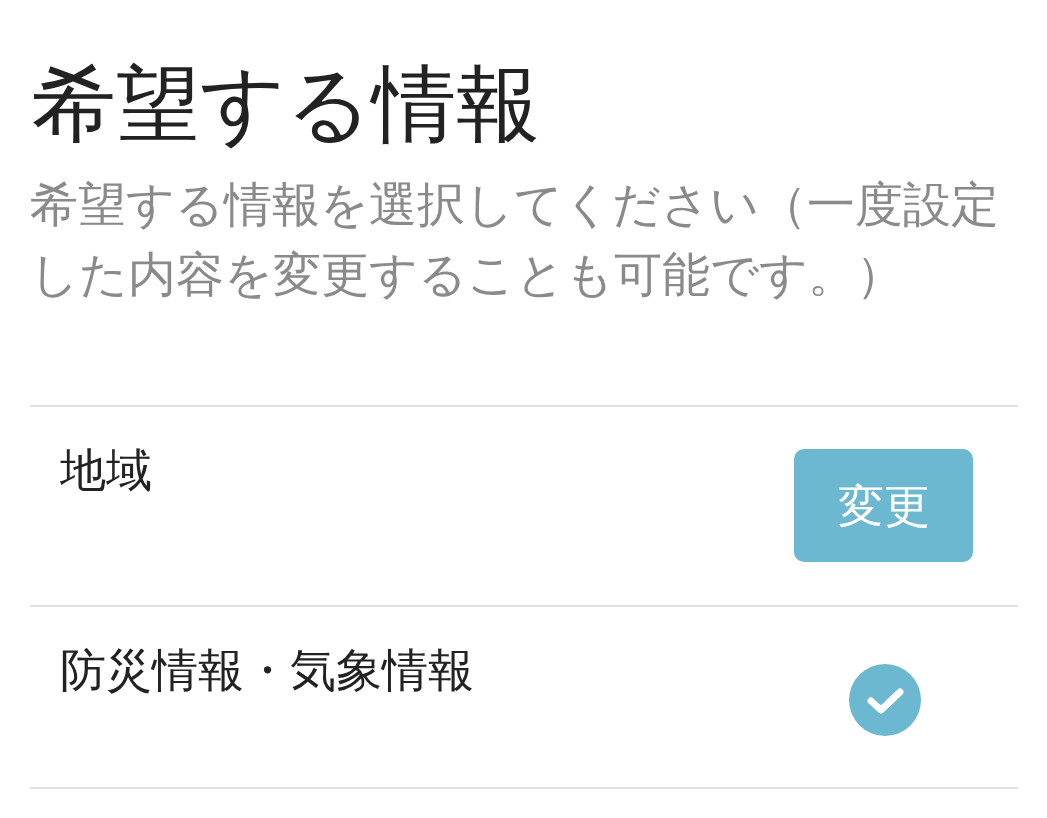  I want to click on page-title: 希望する情報, so click(286, 104).